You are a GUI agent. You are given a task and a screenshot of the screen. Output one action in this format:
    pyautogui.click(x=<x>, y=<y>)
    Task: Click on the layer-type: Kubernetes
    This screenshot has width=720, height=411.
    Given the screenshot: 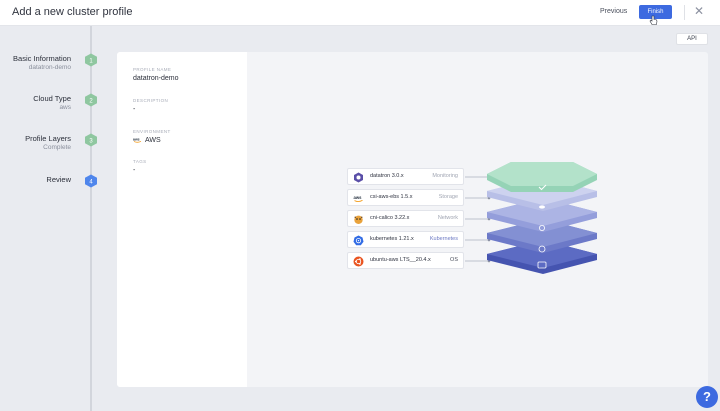 What is the action you would take?
    pyautogui.click(x=443, y=239)
    